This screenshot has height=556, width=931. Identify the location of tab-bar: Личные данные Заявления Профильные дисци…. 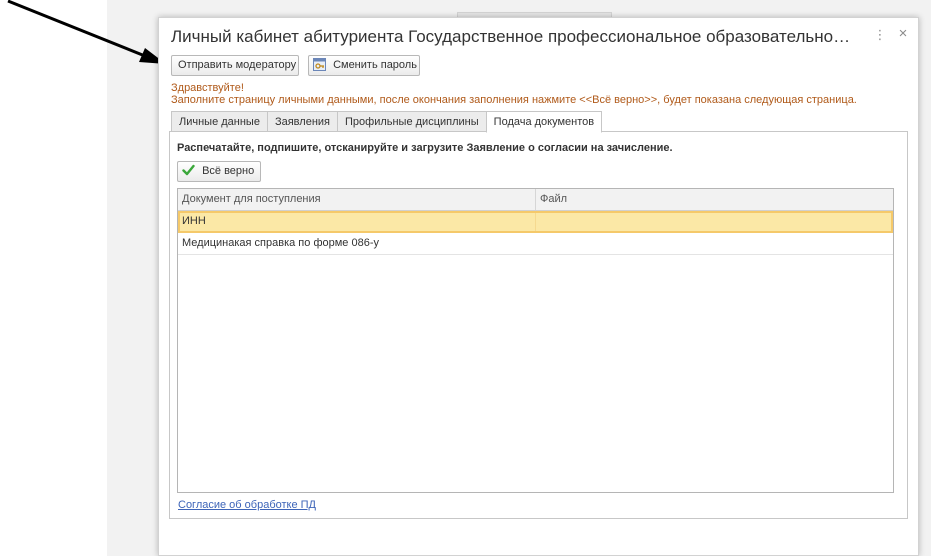
(387, 122).